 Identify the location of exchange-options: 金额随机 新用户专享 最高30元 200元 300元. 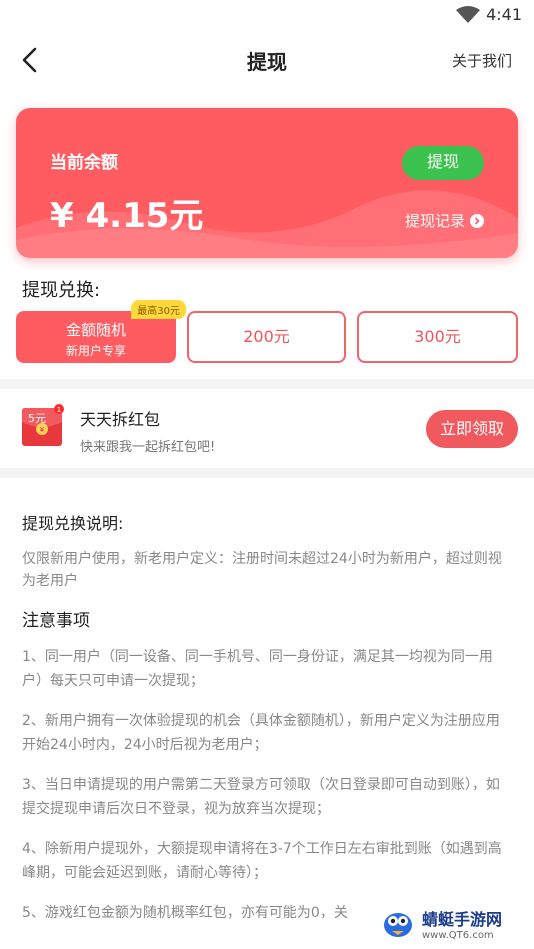
(267, 331).